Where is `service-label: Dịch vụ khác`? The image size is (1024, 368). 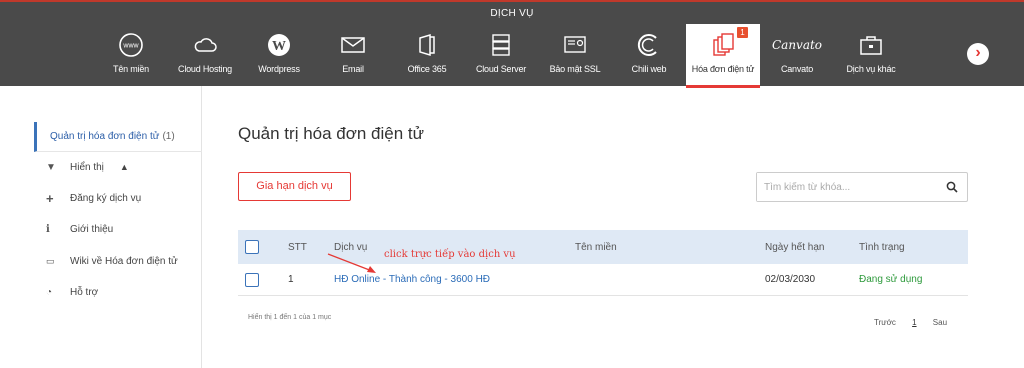
service-label: Dịch vụ khác is located at coordinates (871, 69).